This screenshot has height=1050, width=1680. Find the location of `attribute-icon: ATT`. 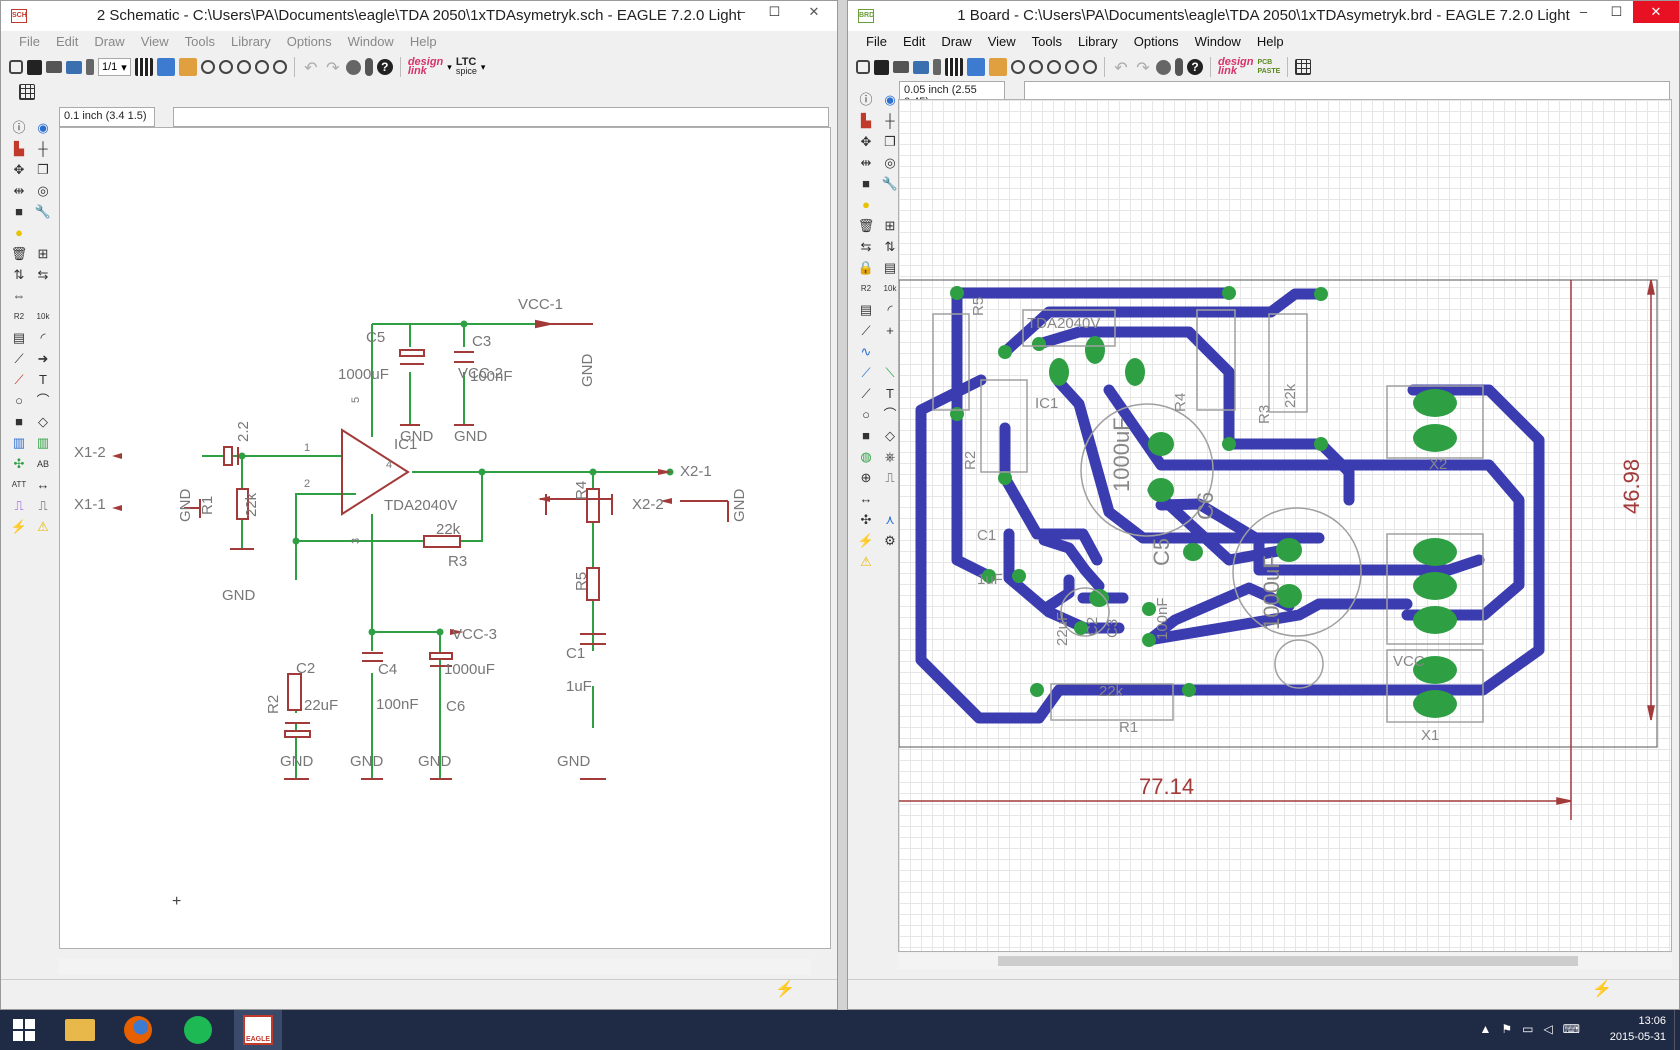

attribute-icon: ATT is located at coordinates (19, 485).